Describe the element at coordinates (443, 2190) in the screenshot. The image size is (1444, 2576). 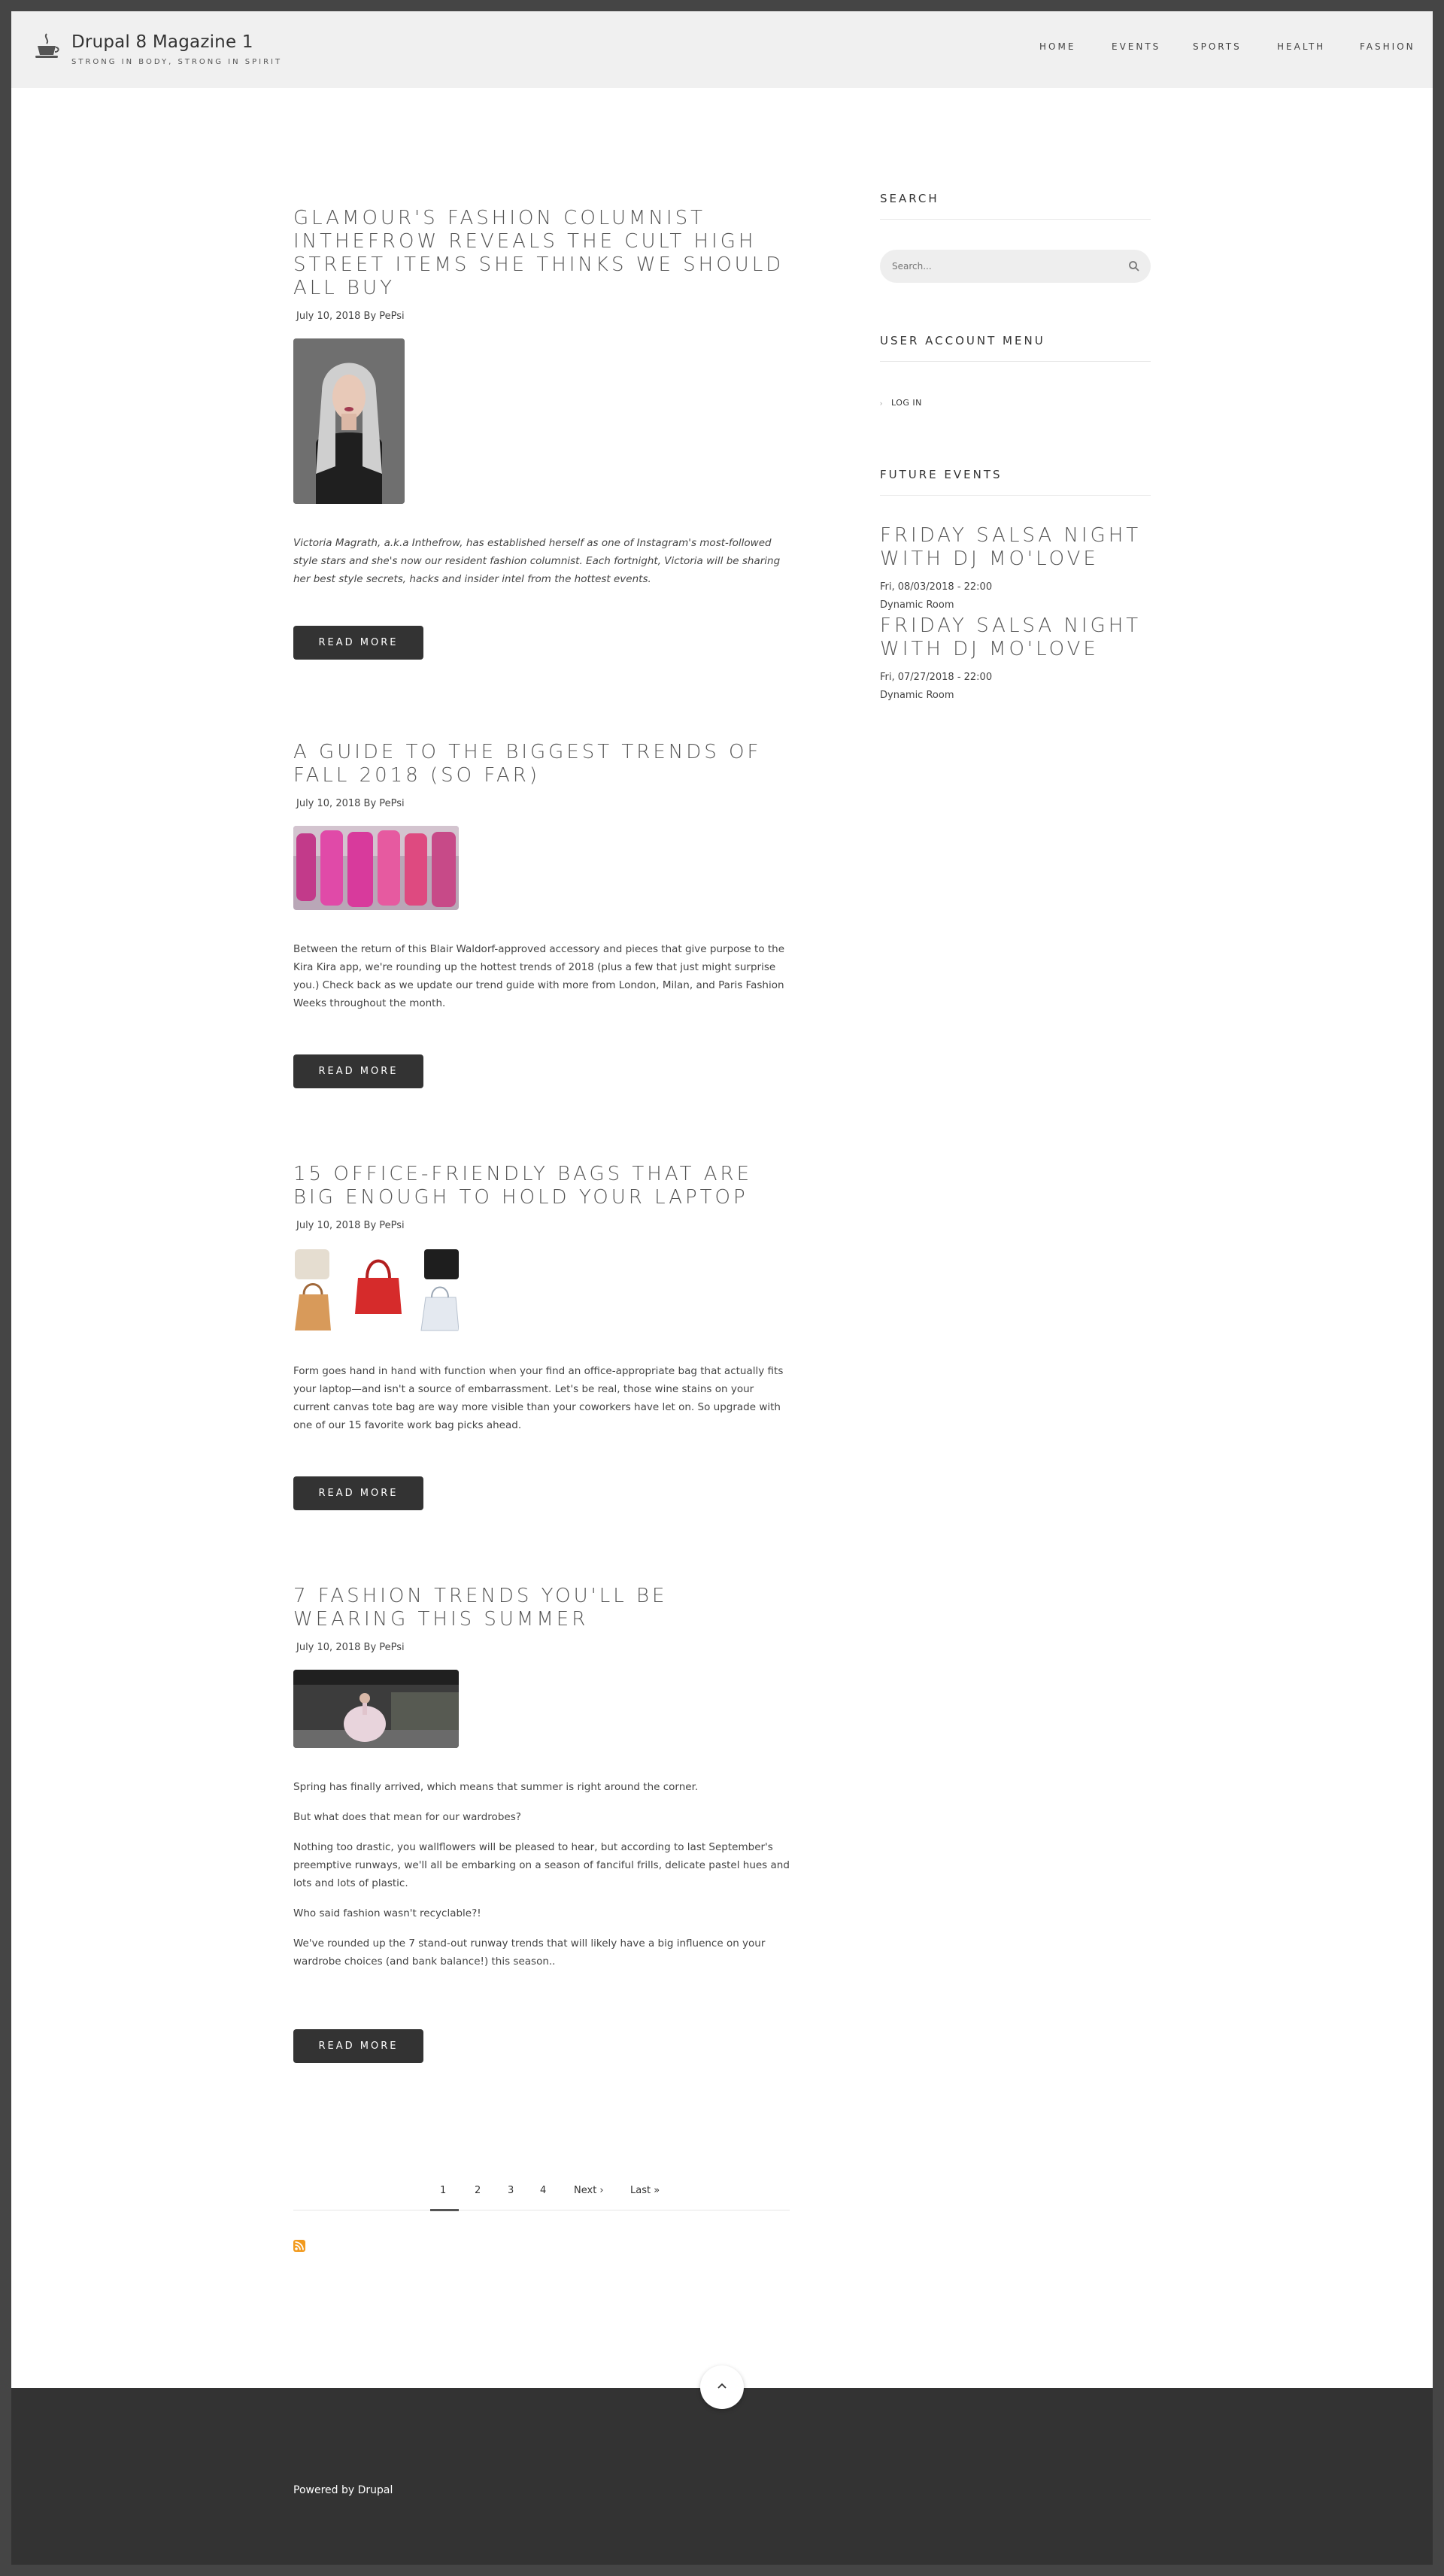
I see `pager-page-1: 1` at that location.